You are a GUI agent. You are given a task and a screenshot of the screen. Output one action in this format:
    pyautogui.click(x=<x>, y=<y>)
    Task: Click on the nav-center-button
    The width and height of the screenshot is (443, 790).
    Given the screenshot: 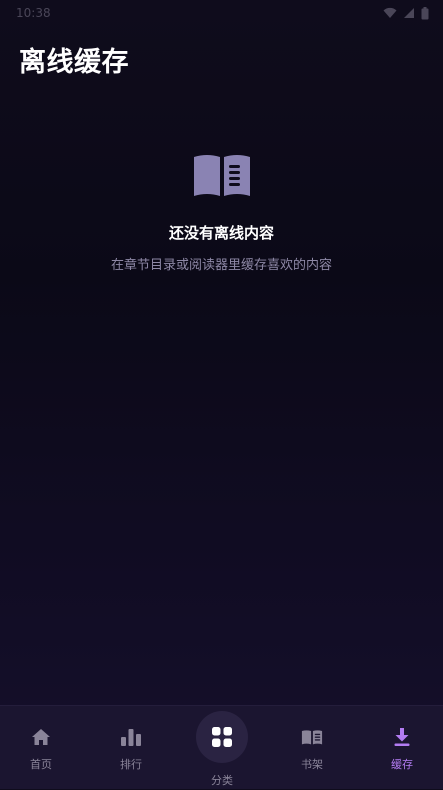 What is the action you would take?
    pyautogui.click(x=222, y=737)
    